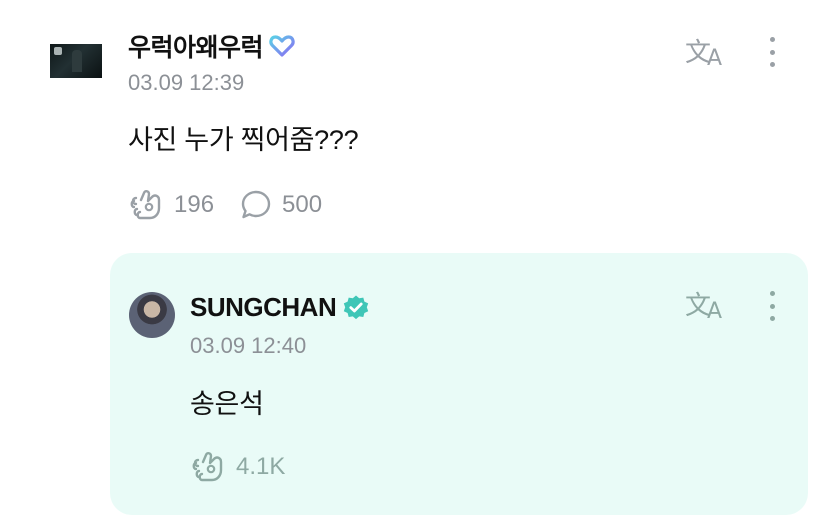 The width and height of the screenshot is (828, 532). Describe the element at coordinates (243, 140) in the screenshot. I see `post-text: 사진 누가 찍어줌???` at that location.